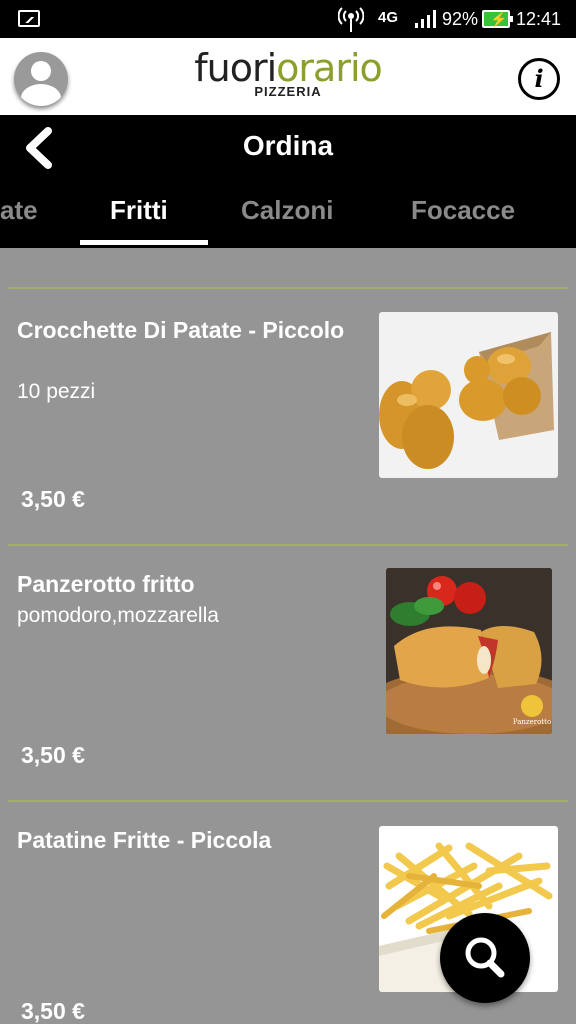  I want to click on status-bar: 4G 92% ⚡ 12:41, so click(288, 19).